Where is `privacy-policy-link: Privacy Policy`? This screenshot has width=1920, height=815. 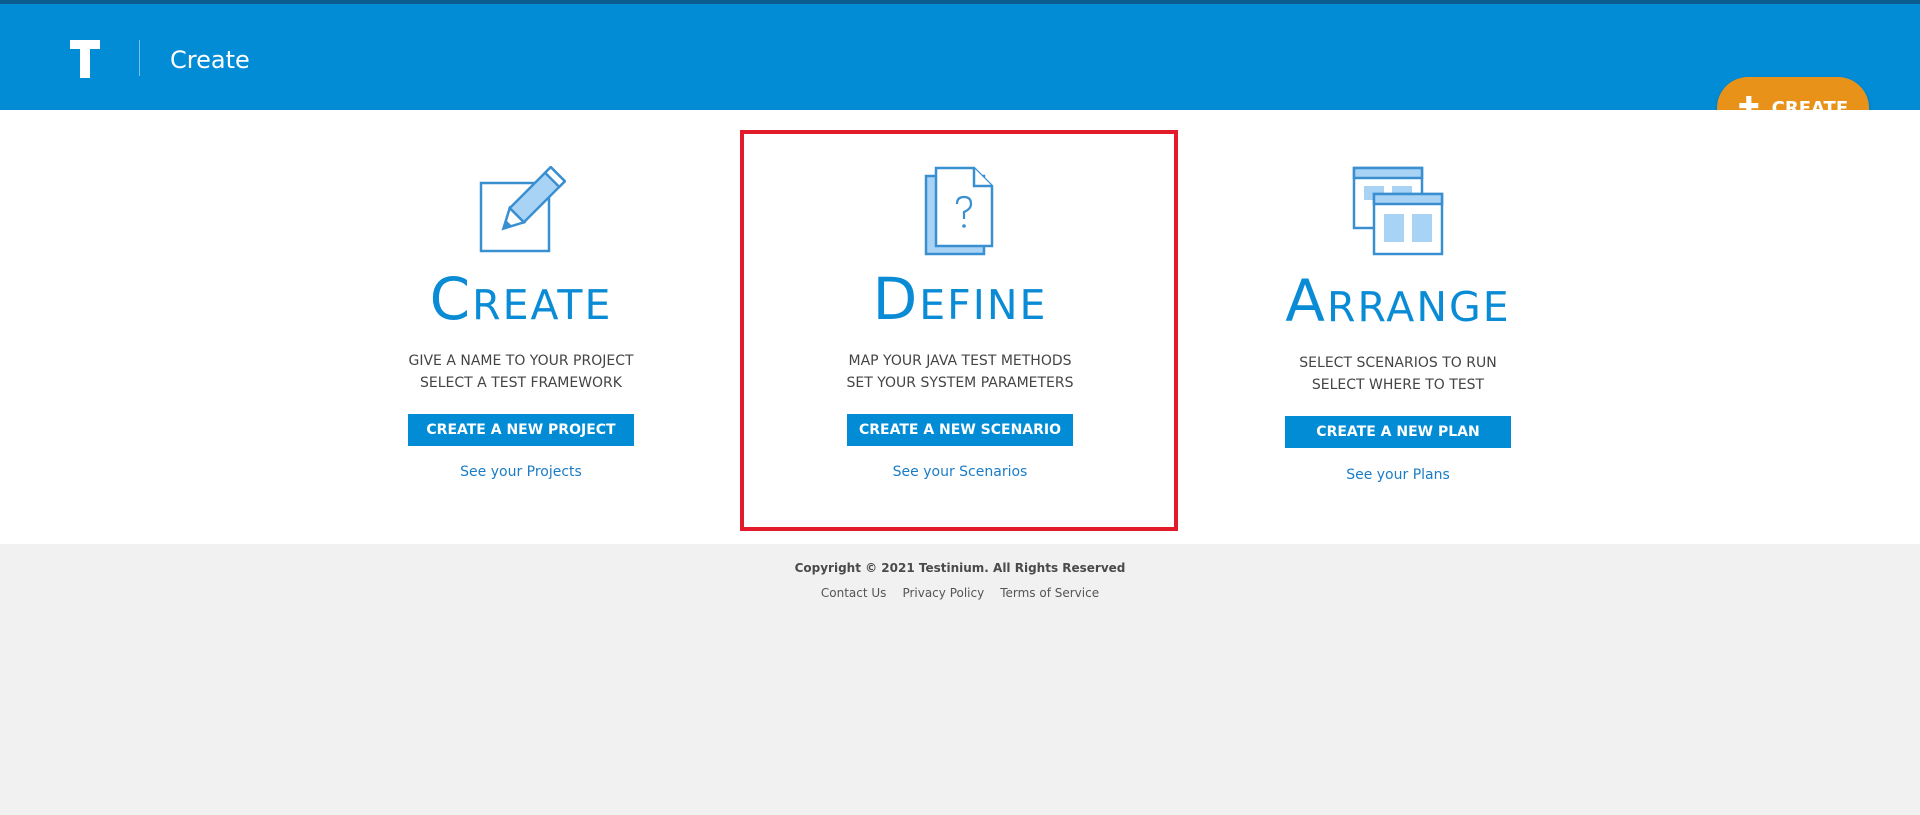 privacy-policy-link: Privacy Policy is located at coordinates (943, 593).